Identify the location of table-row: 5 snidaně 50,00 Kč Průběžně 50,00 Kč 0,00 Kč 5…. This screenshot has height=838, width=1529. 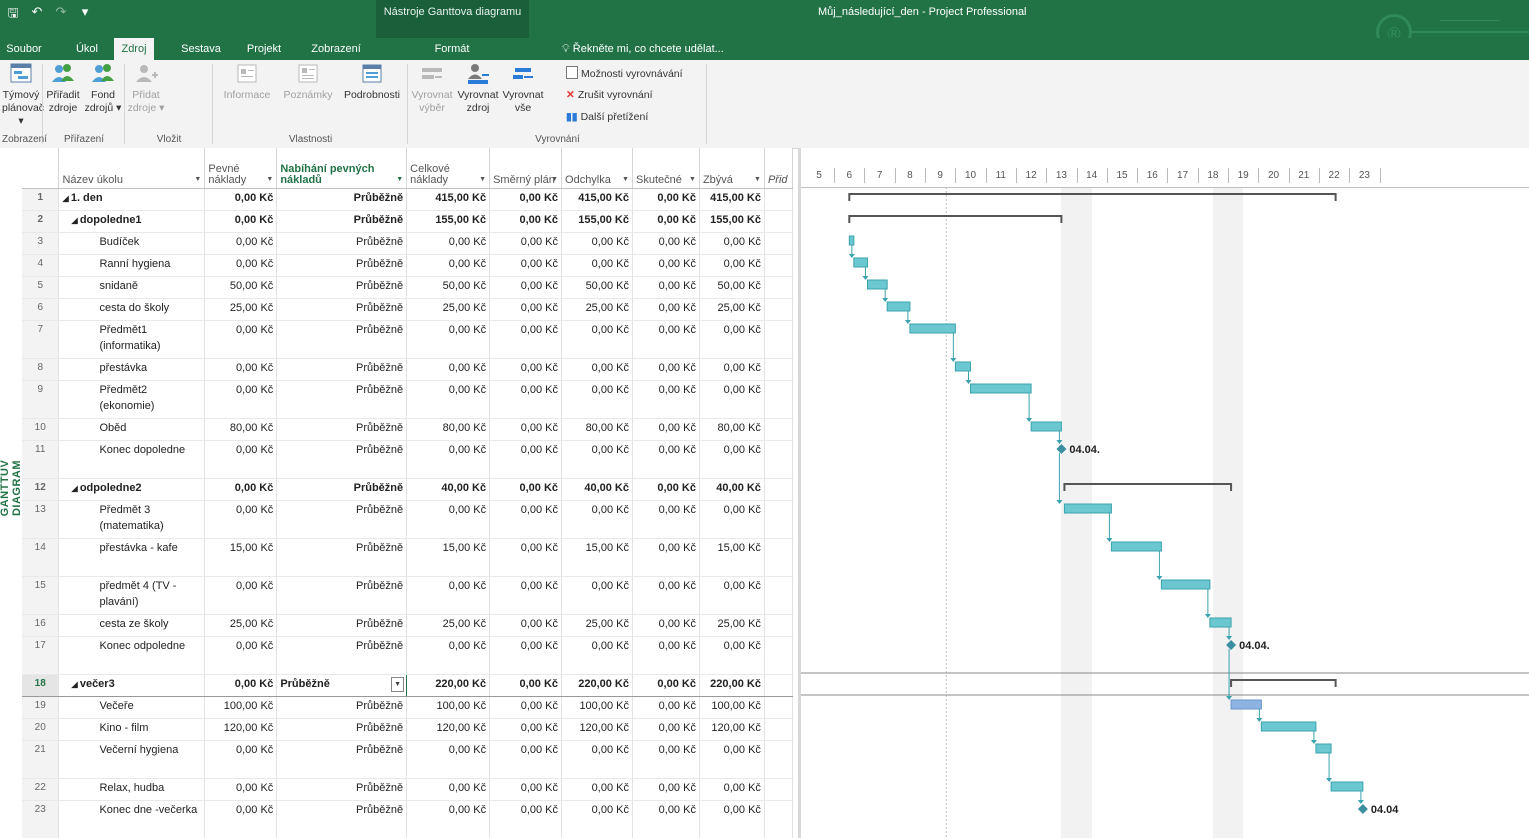
(407, 287).